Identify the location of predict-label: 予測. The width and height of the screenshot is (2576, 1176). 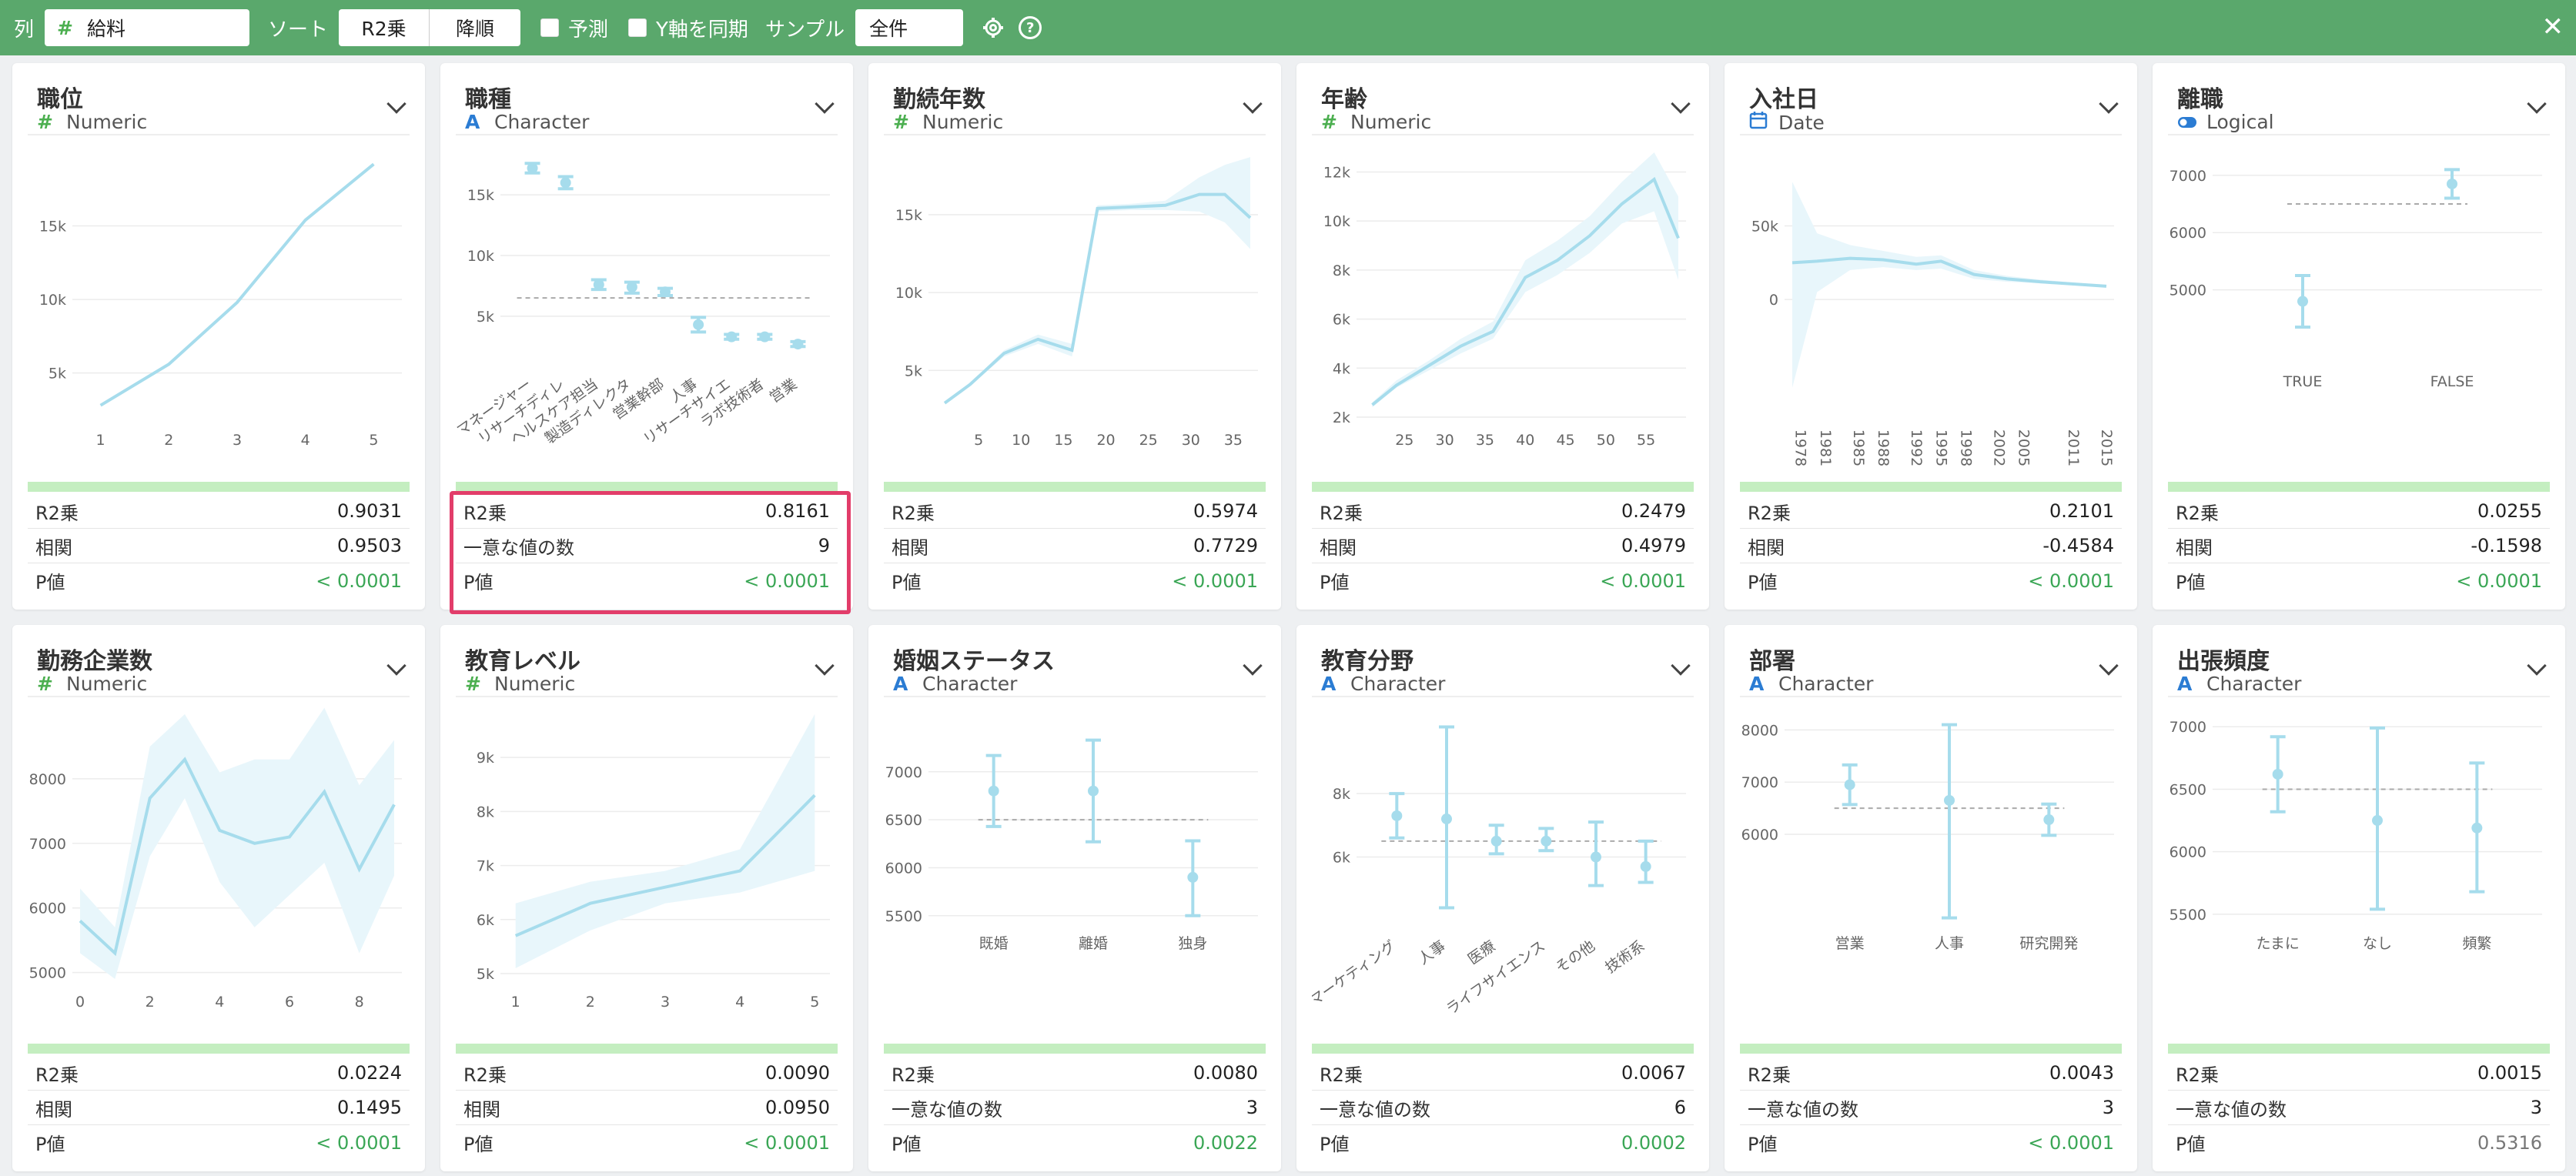
(589, 30).